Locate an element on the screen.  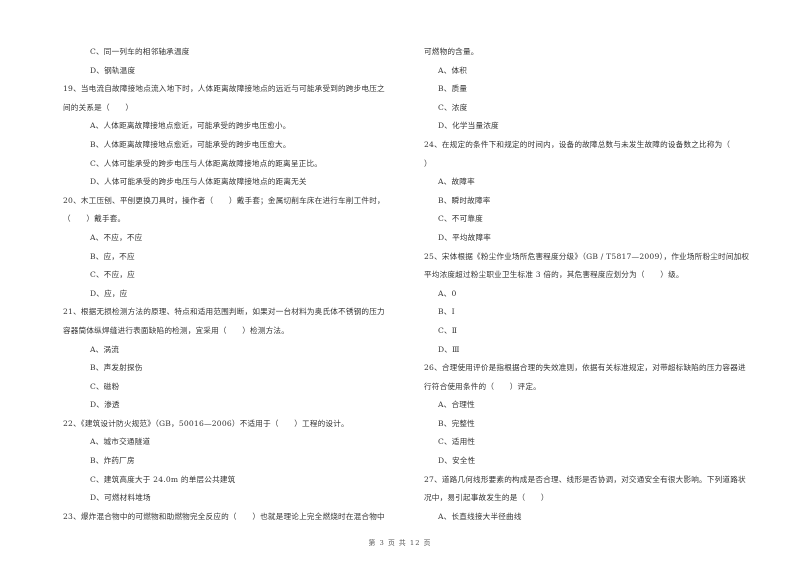
answer-option: A、长直线接大半径曲线 is located at coordinates (480, 516).